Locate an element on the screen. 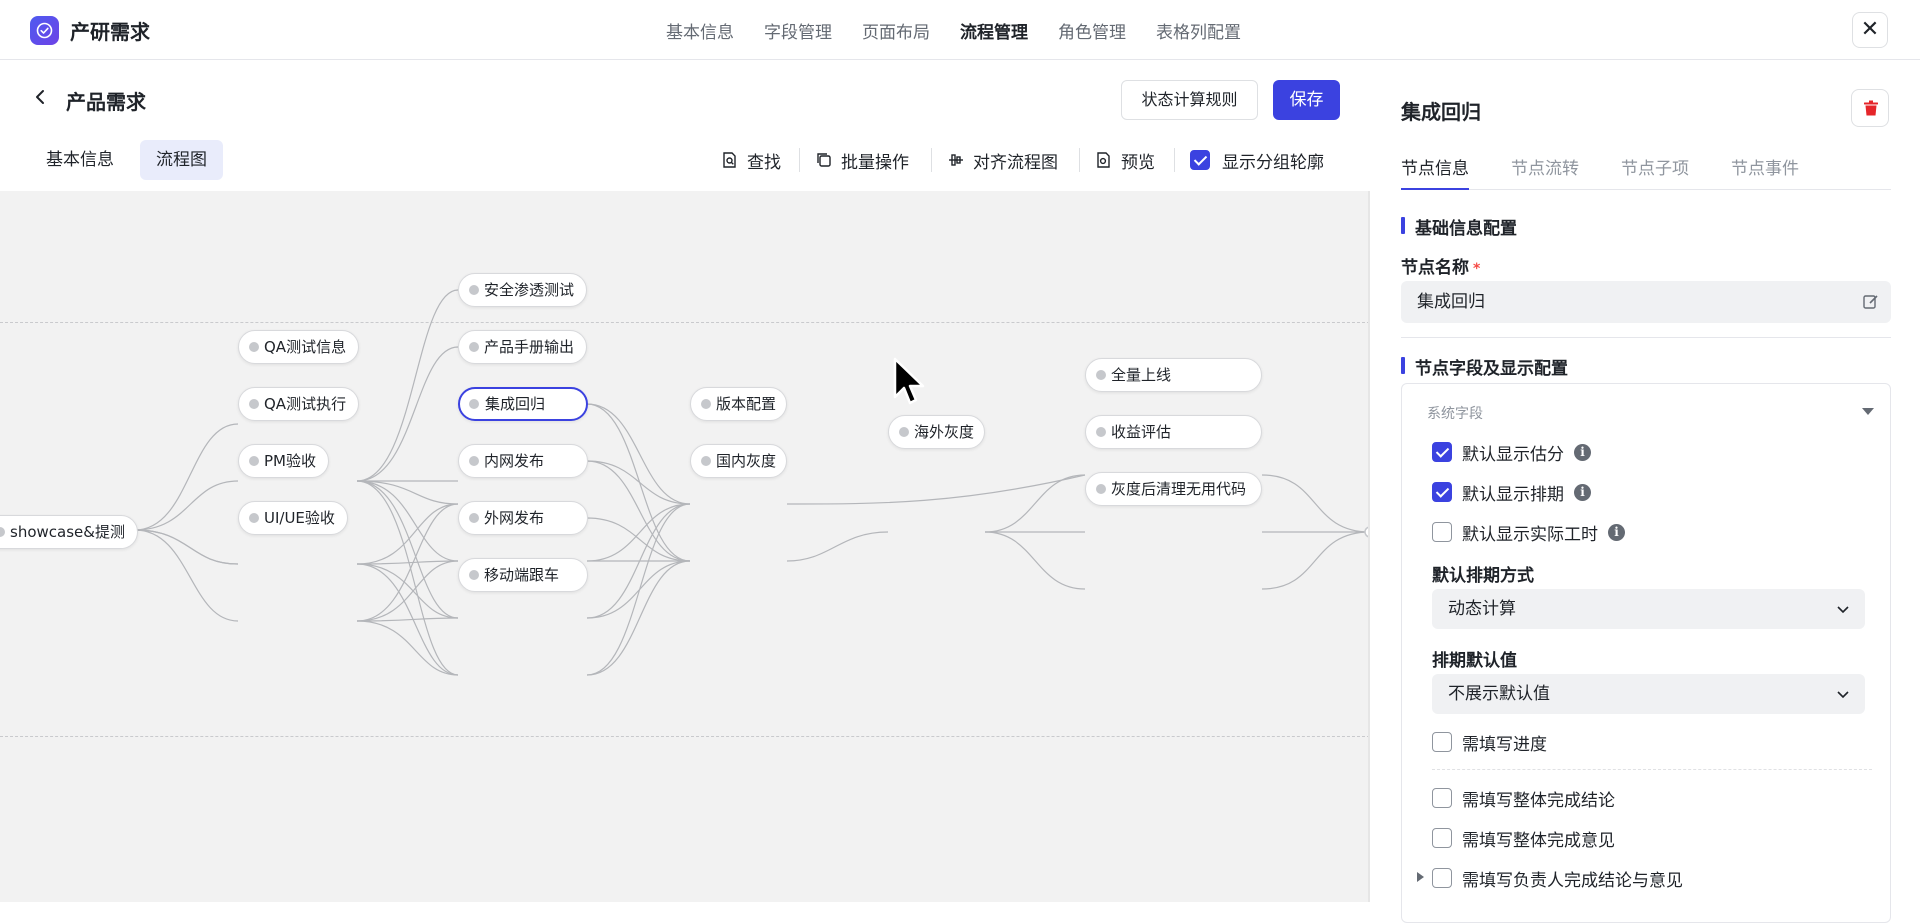 The height and width of the screenshot is (923, 1920). flow-node-overseas-gray: 海外灰度 is located at coordinates (936, 432).